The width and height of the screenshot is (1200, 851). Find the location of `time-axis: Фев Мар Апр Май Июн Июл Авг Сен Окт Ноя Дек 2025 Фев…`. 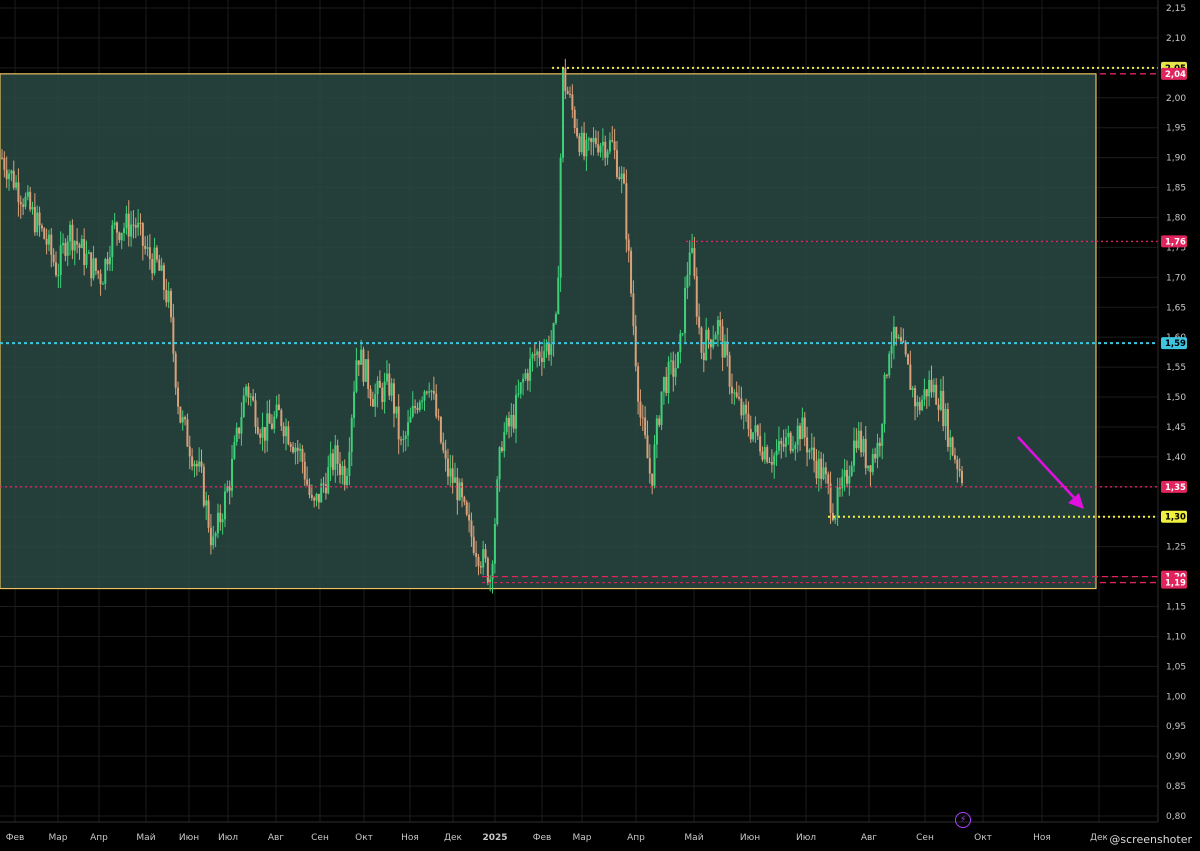

time-axis: Фев Мар Апр Май Июн Июл Авг Сен Окт Ноя Дек 2025 Фев… is located at coordinates (600, 836).